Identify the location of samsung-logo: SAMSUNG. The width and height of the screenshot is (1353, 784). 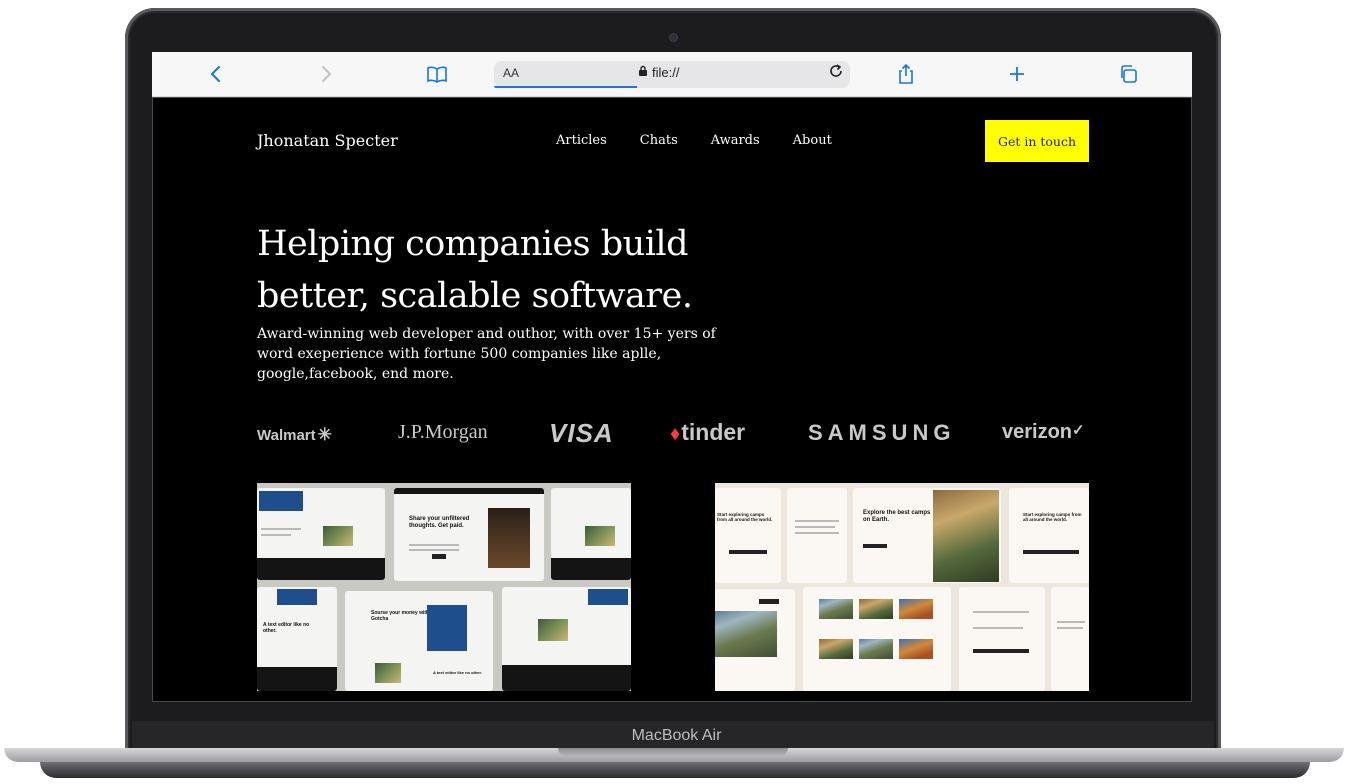
(882, 432).